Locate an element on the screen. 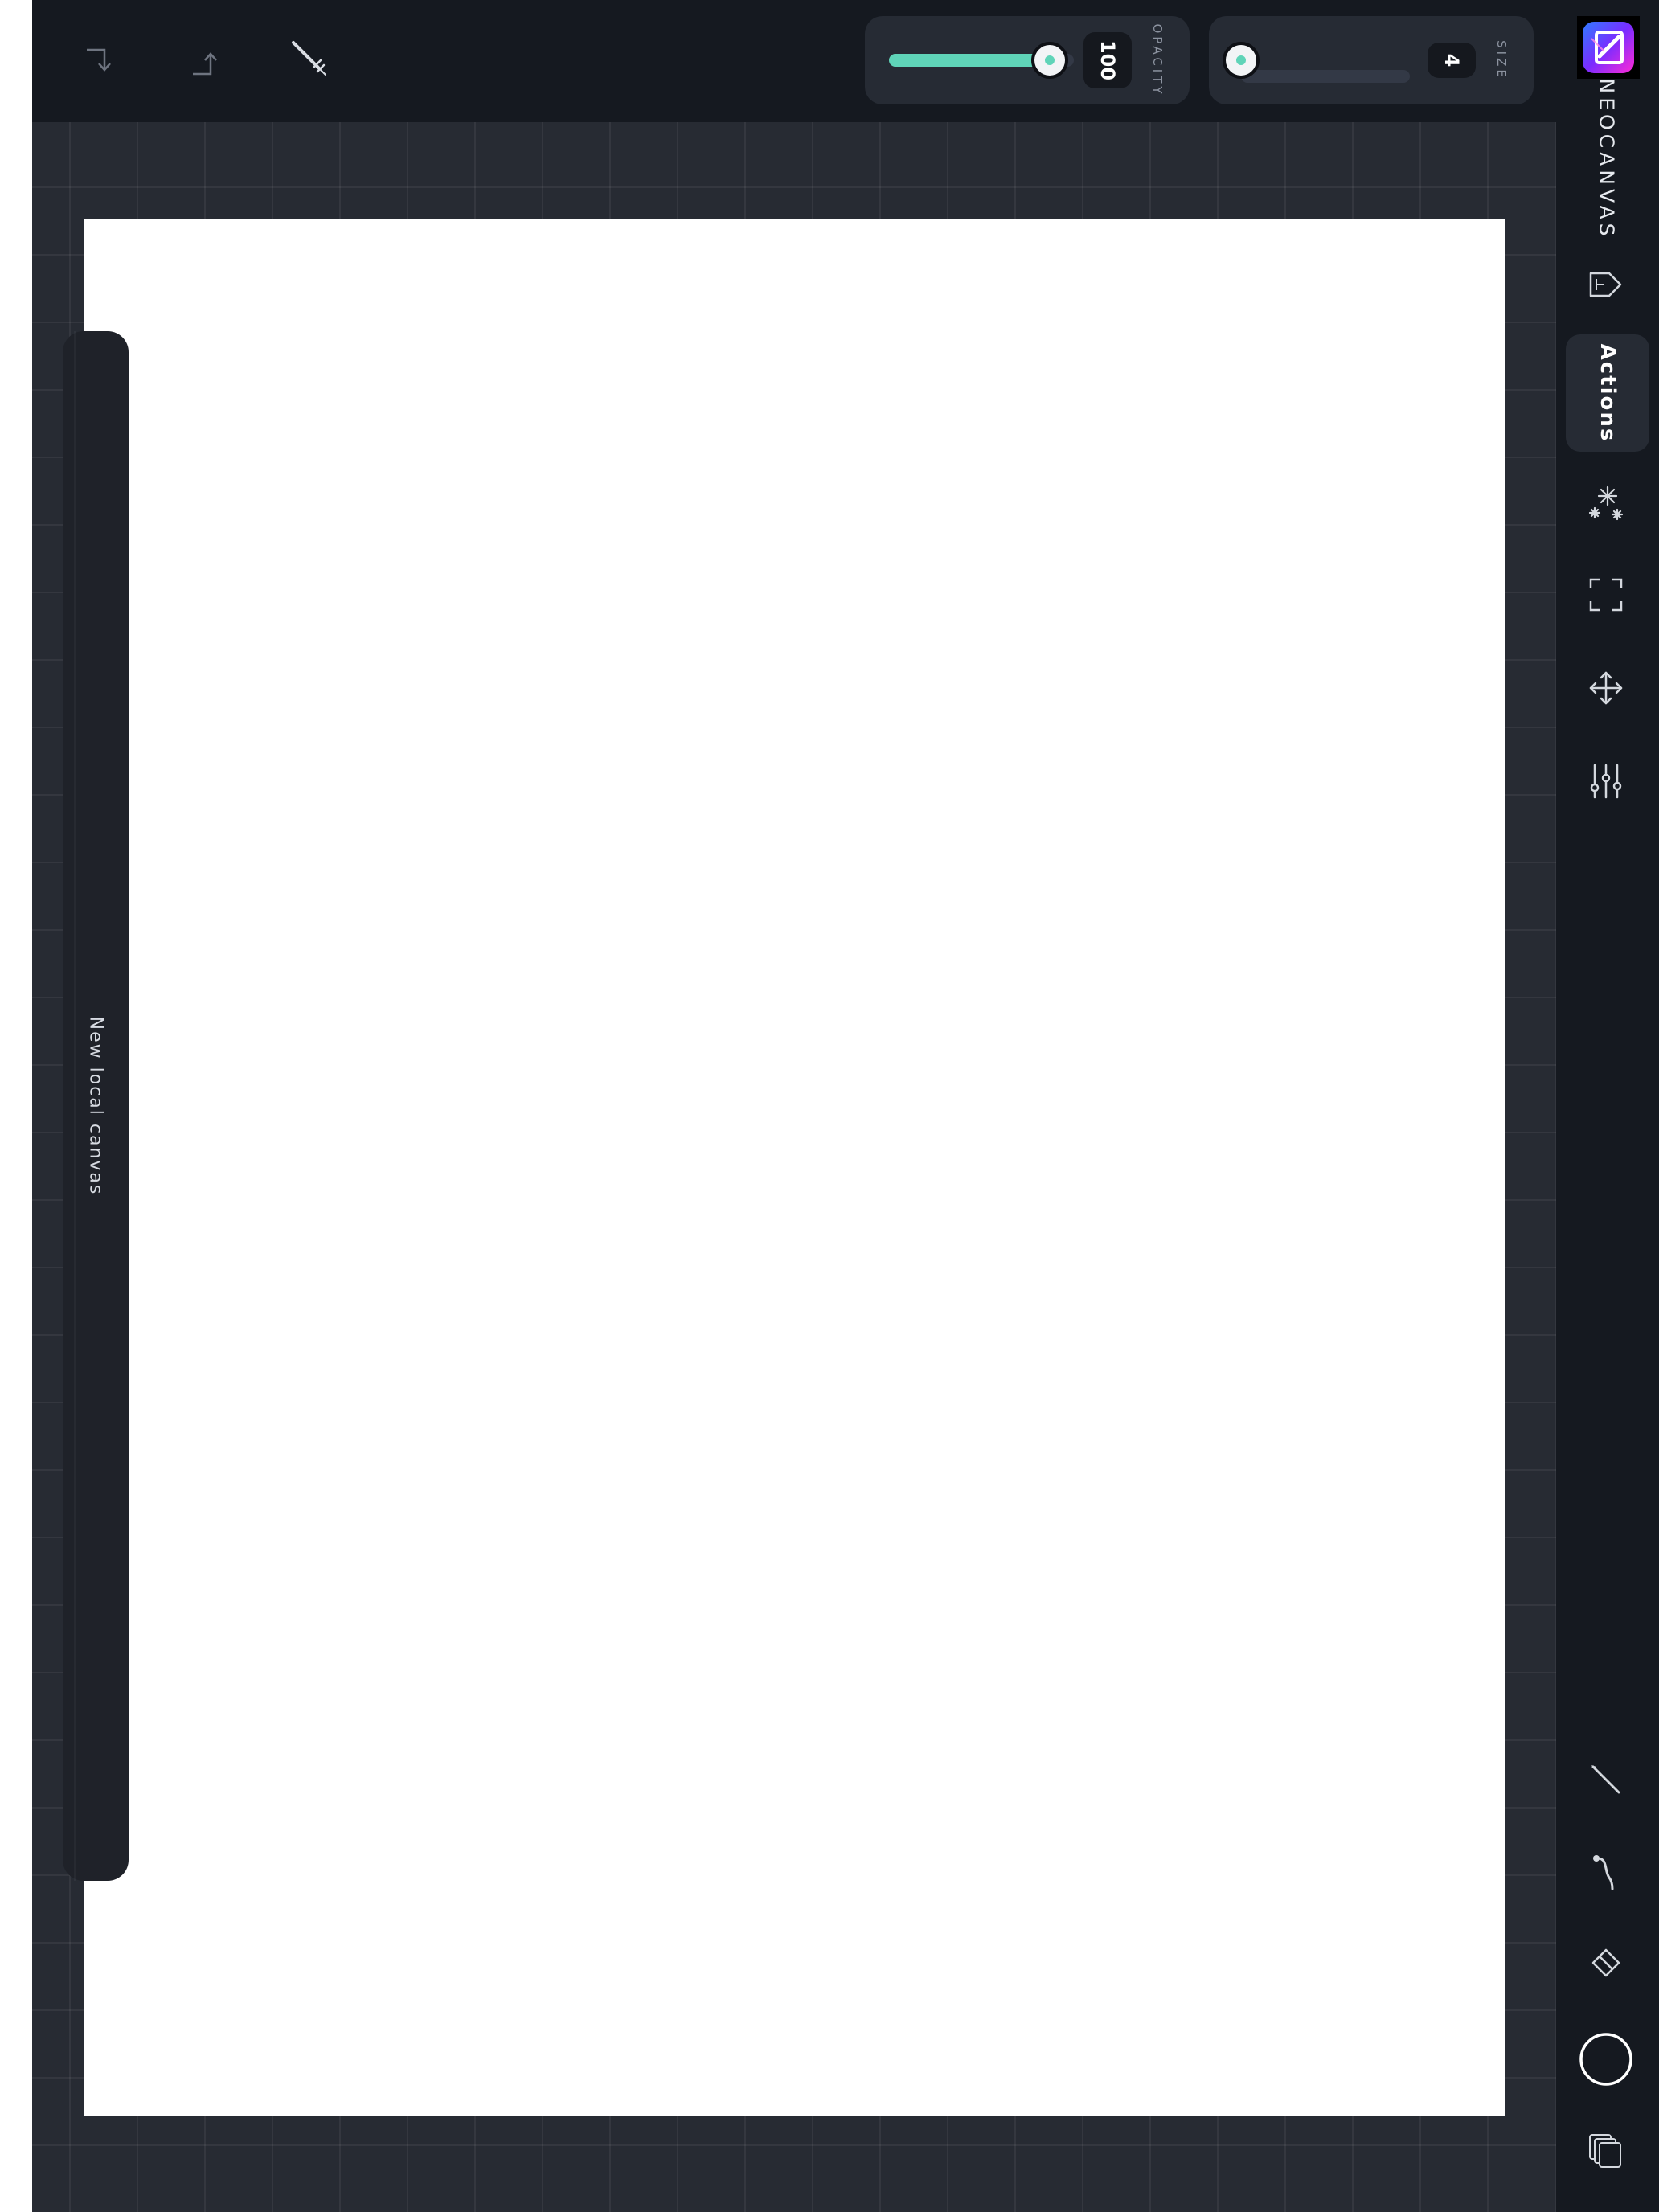 Image resolution: width=1659 pixels, height=2212 pixels. sparkle-icon is located at coordinates (1606, 503).